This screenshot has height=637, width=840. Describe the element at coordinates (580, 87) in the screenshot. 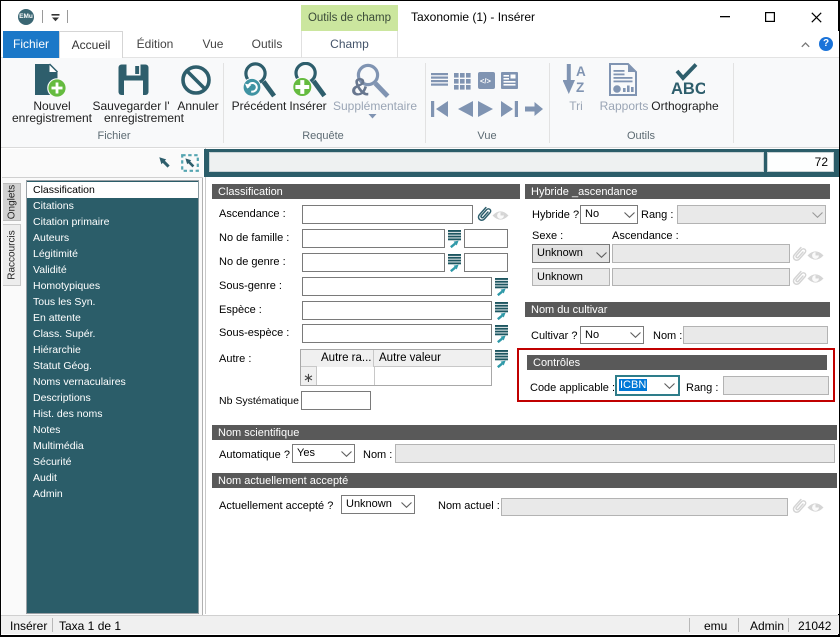

I see `svg-text: Z` at that location.